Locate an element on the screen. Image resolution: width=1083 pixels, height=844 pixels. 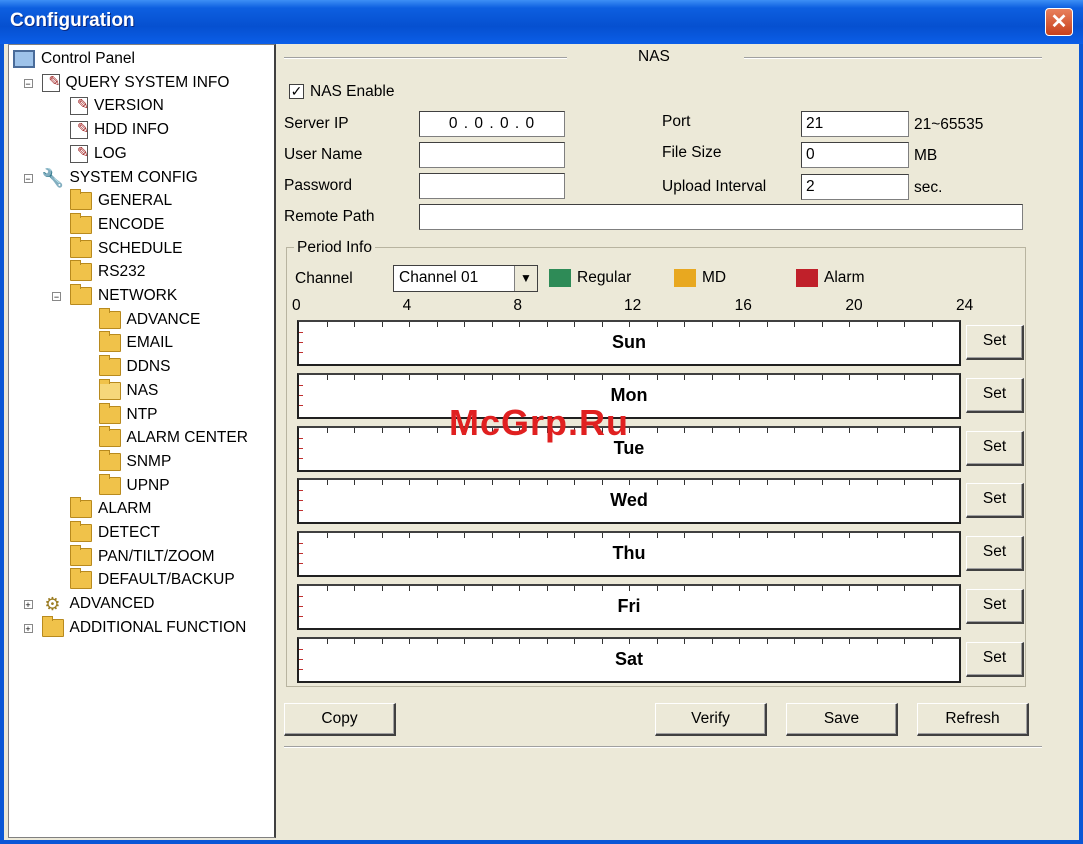
tree-item-network: NETWORK is located at coordinates (123, 295).